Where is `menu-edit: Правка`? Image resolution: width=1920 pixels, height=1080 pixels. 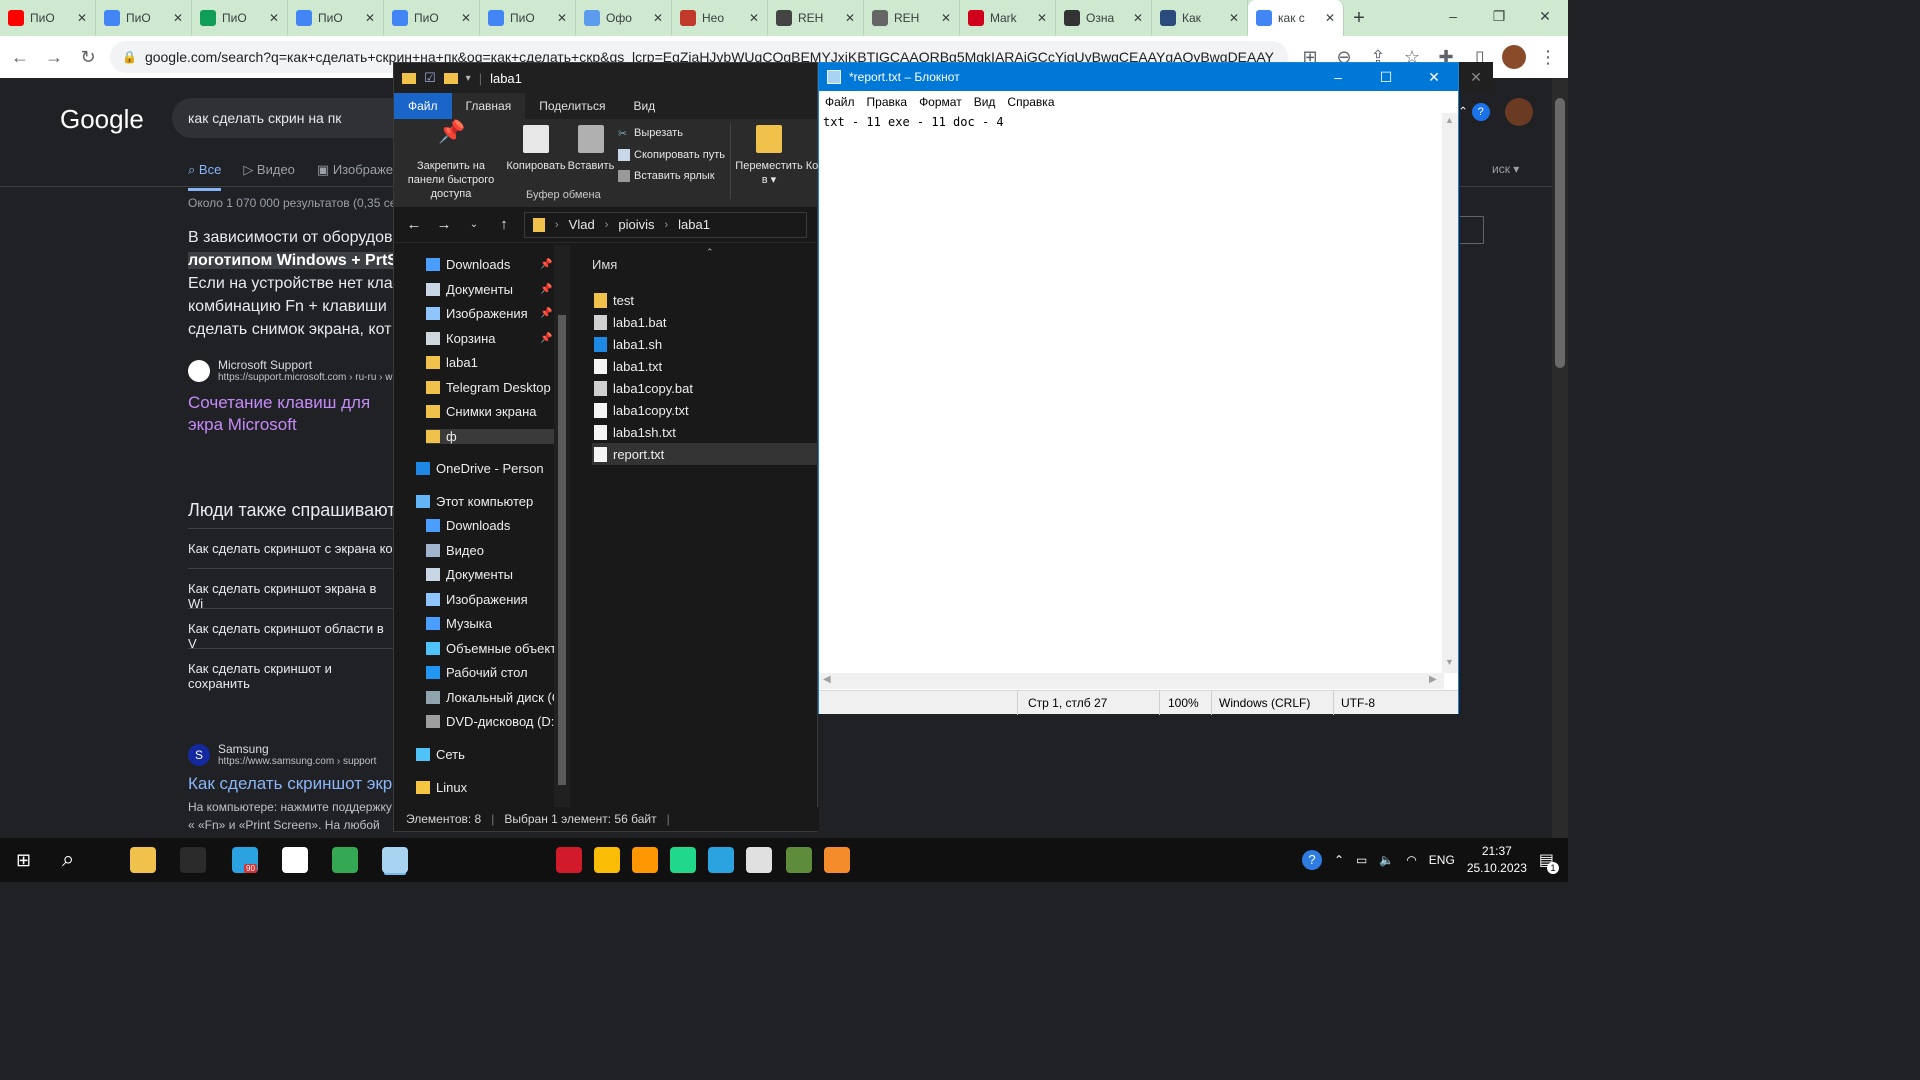 menu-edit: Правка is located at coordinates (887, 102).